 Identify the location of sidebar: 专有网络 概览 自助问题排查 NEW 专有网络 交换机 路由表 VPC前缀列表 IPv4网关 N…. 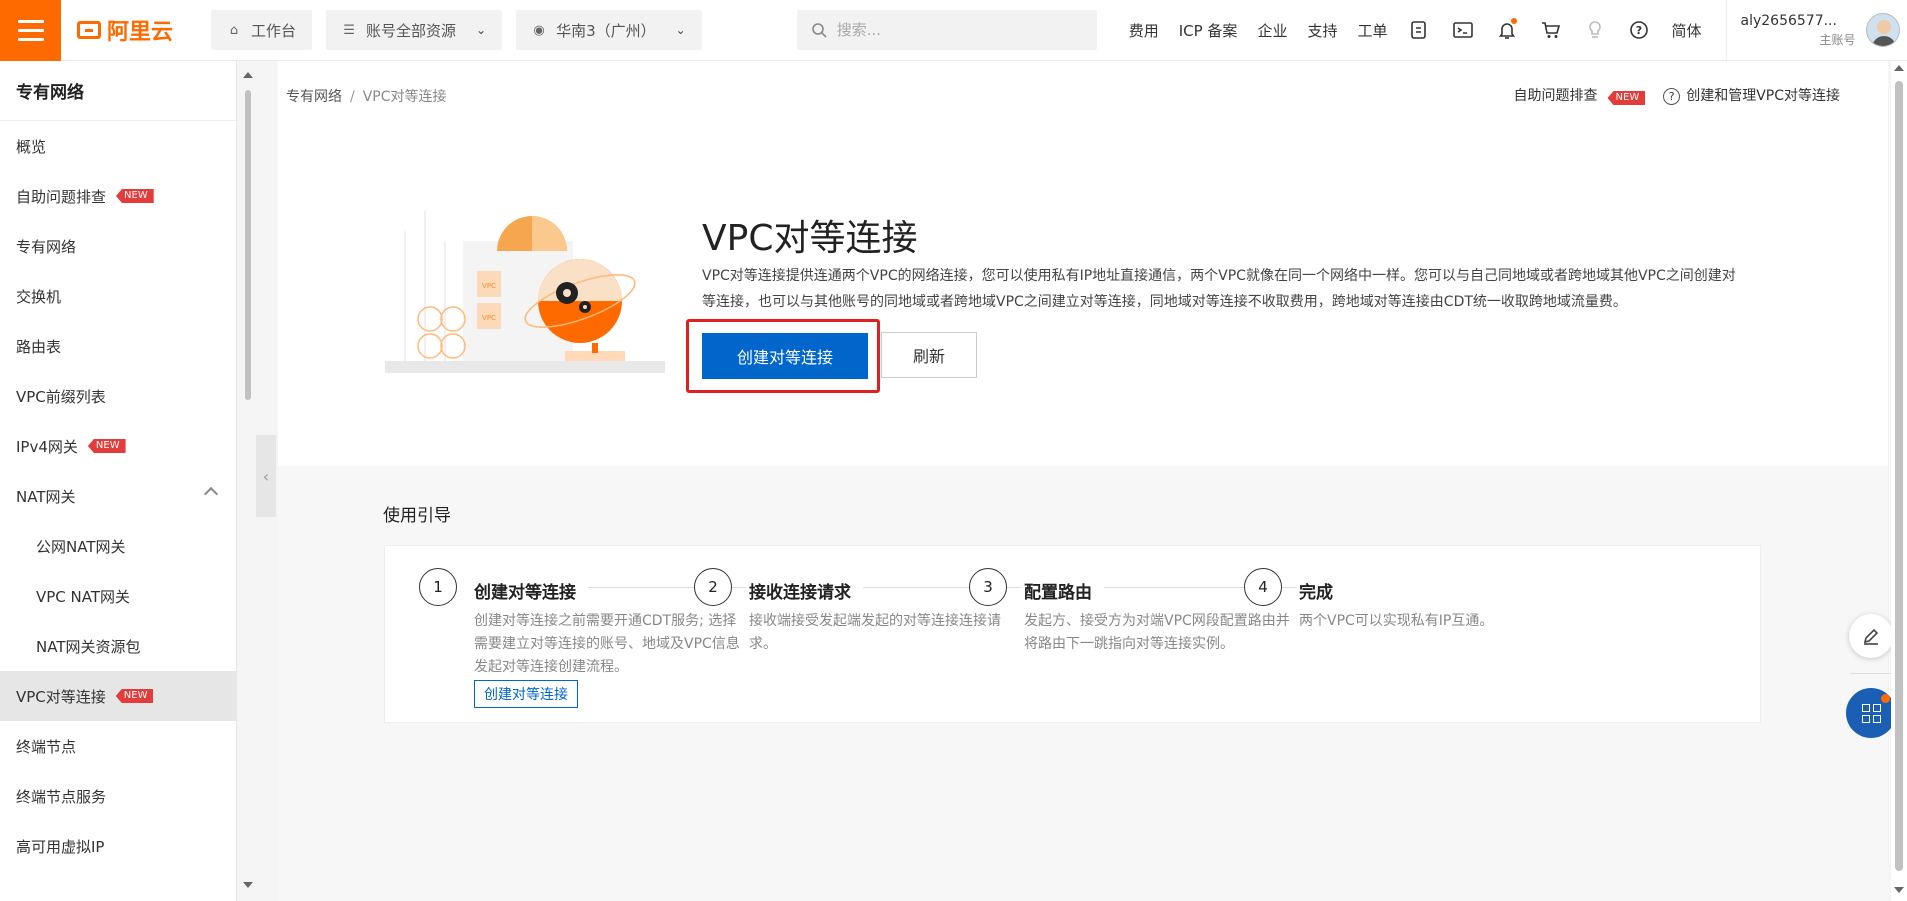
(118, 481).